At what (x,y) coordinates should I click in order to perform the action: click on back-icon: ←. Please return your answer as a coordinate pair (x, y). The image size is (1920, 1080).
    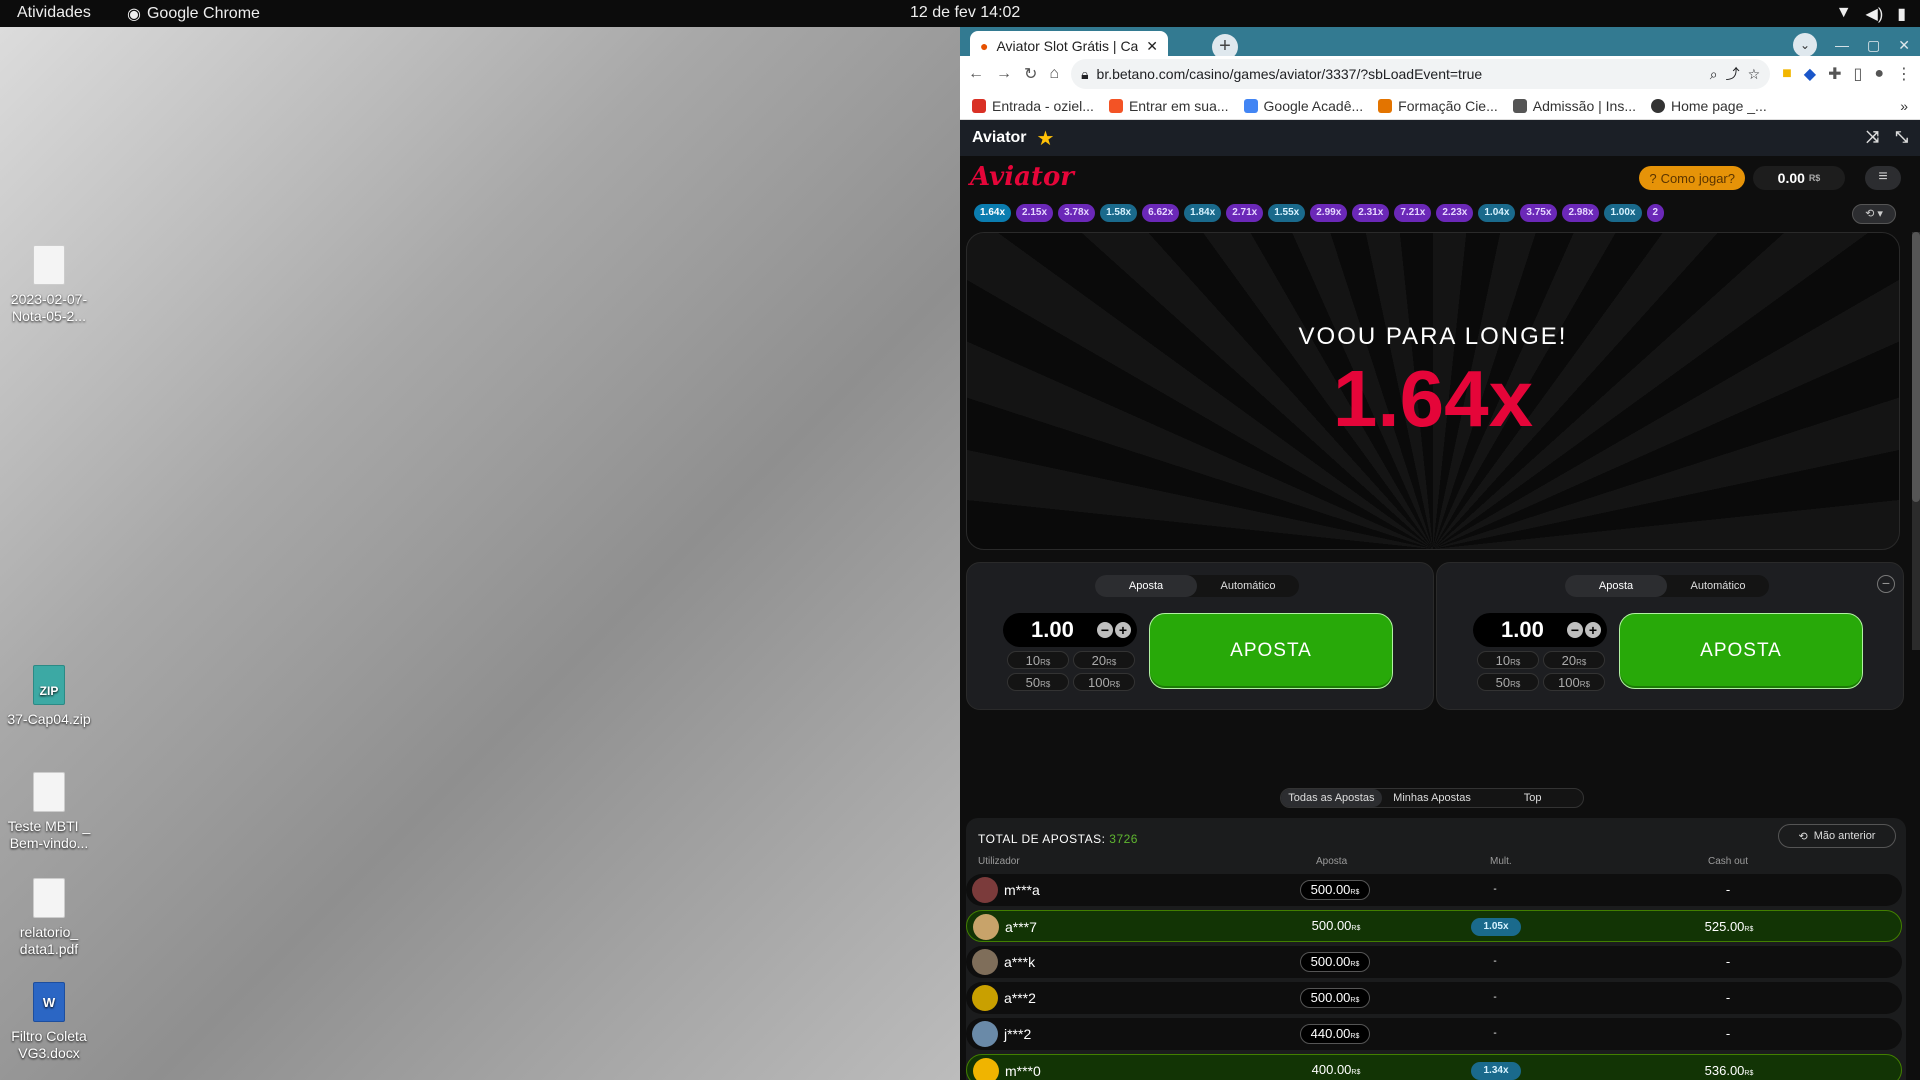
    Looking at the image, I should click on (976, 74).